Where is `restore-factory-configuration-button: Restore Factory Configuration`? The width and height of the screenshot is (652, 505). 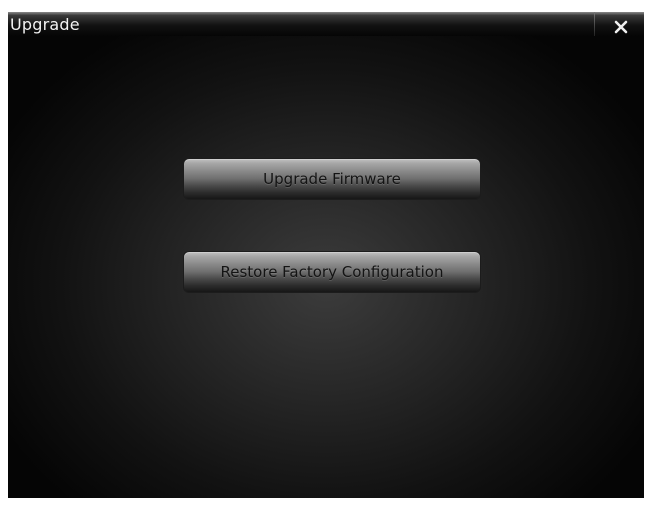
restore-factory-configuration-button: Restore Factory Configuration is located at coordinates (332, 272).